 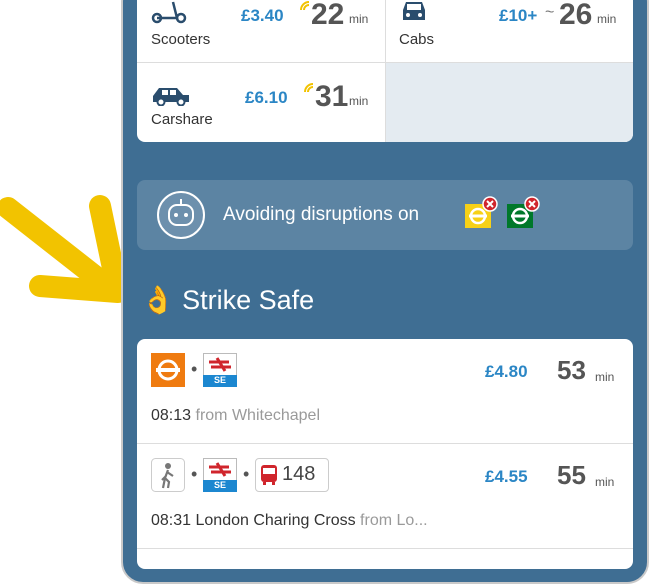 What do you see at coordinates (269, 475) in the screenshot?
I see `bus-icon` at bounding box center [269, 475].